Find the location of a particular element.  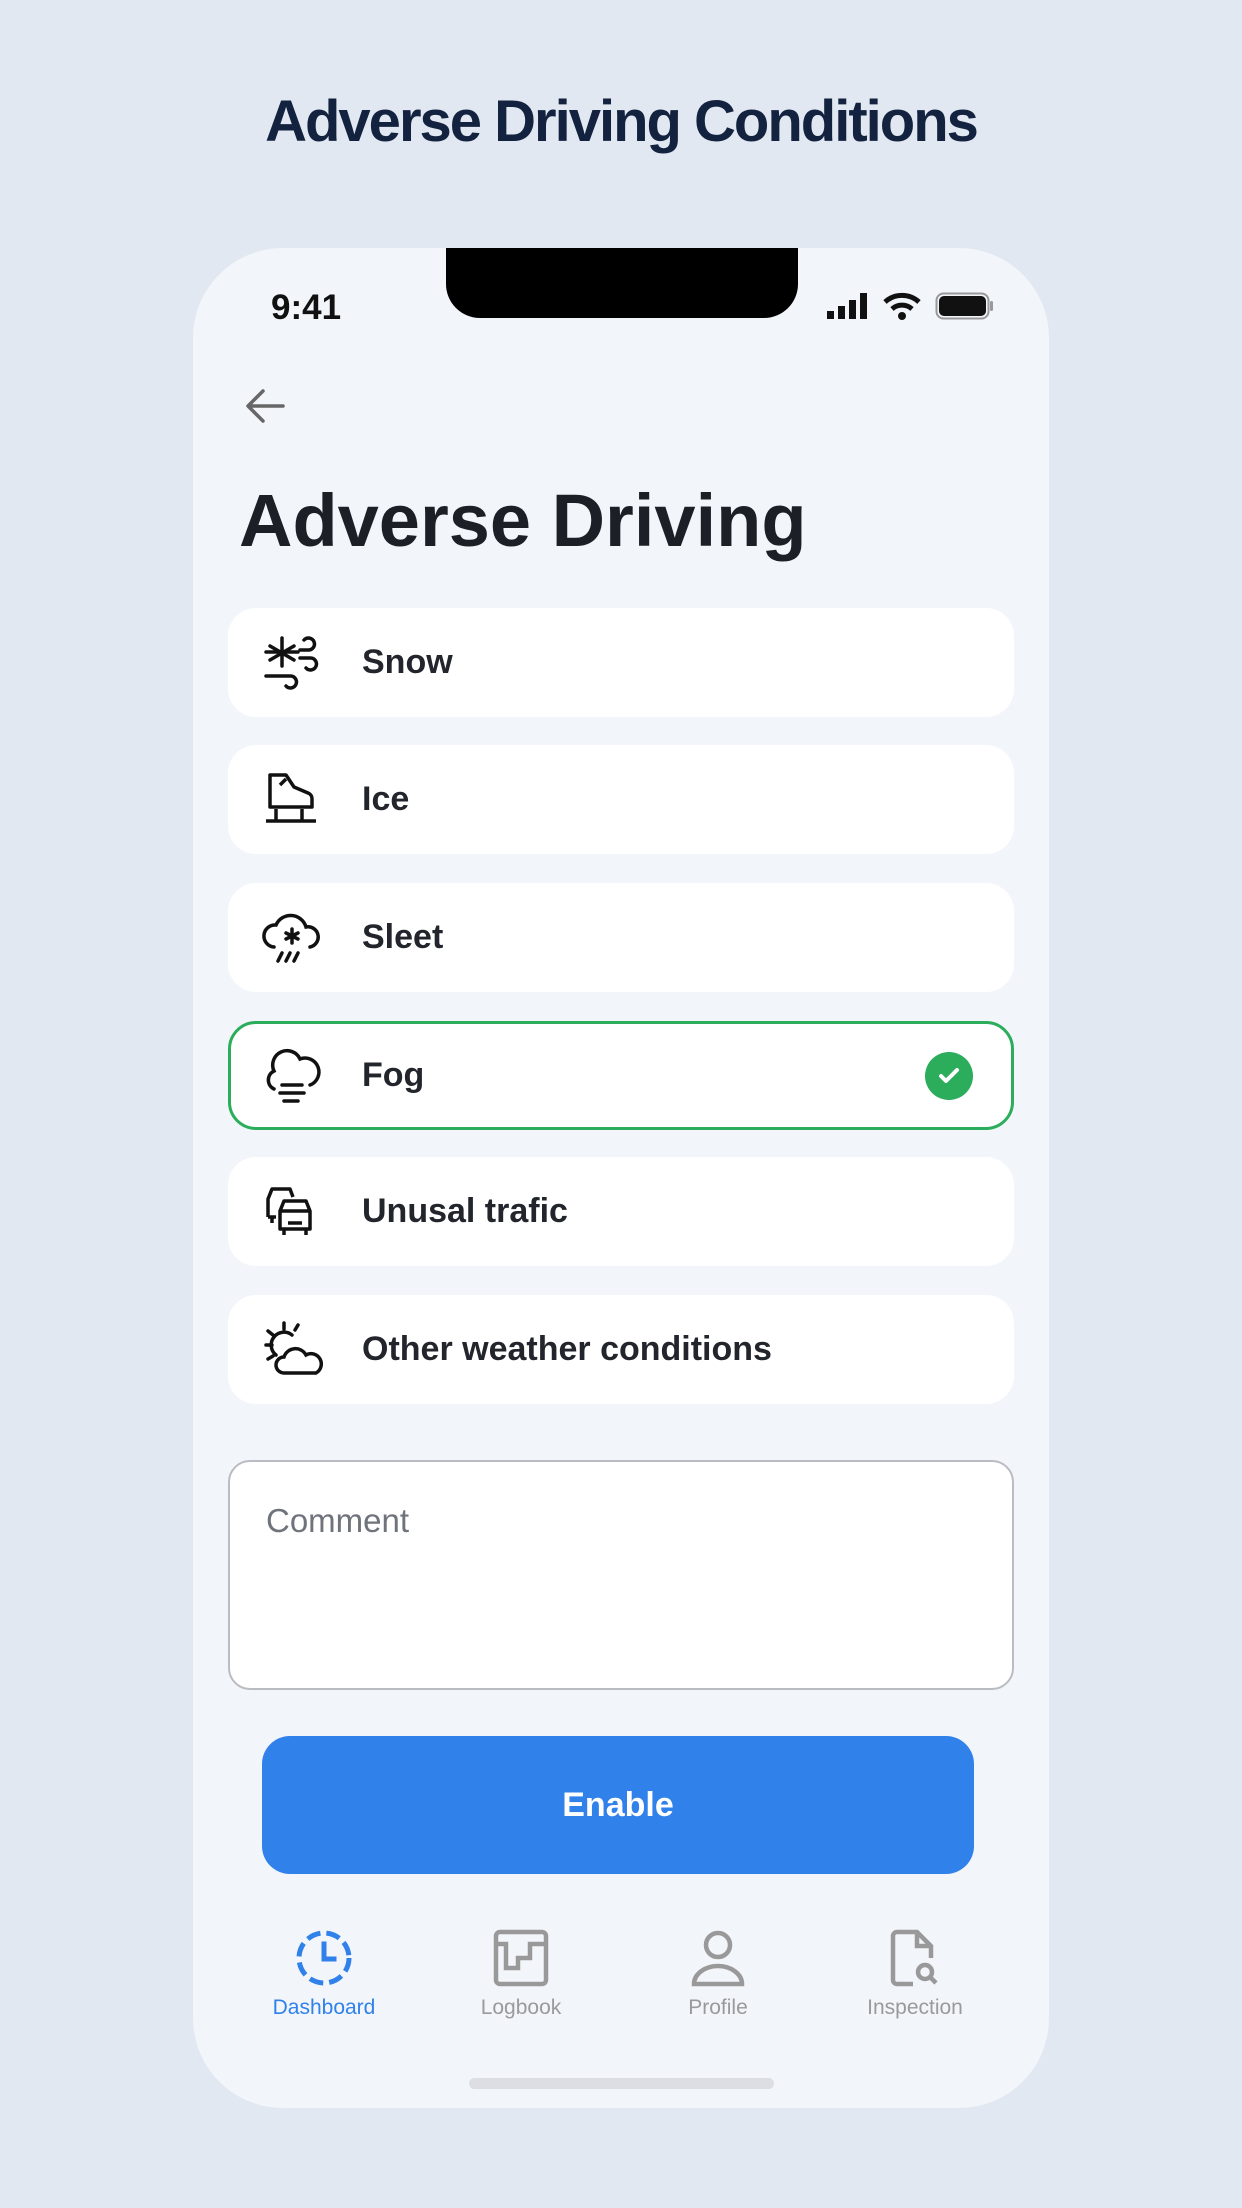

tab-label: Inspection is located at coordinates (915, 2007).